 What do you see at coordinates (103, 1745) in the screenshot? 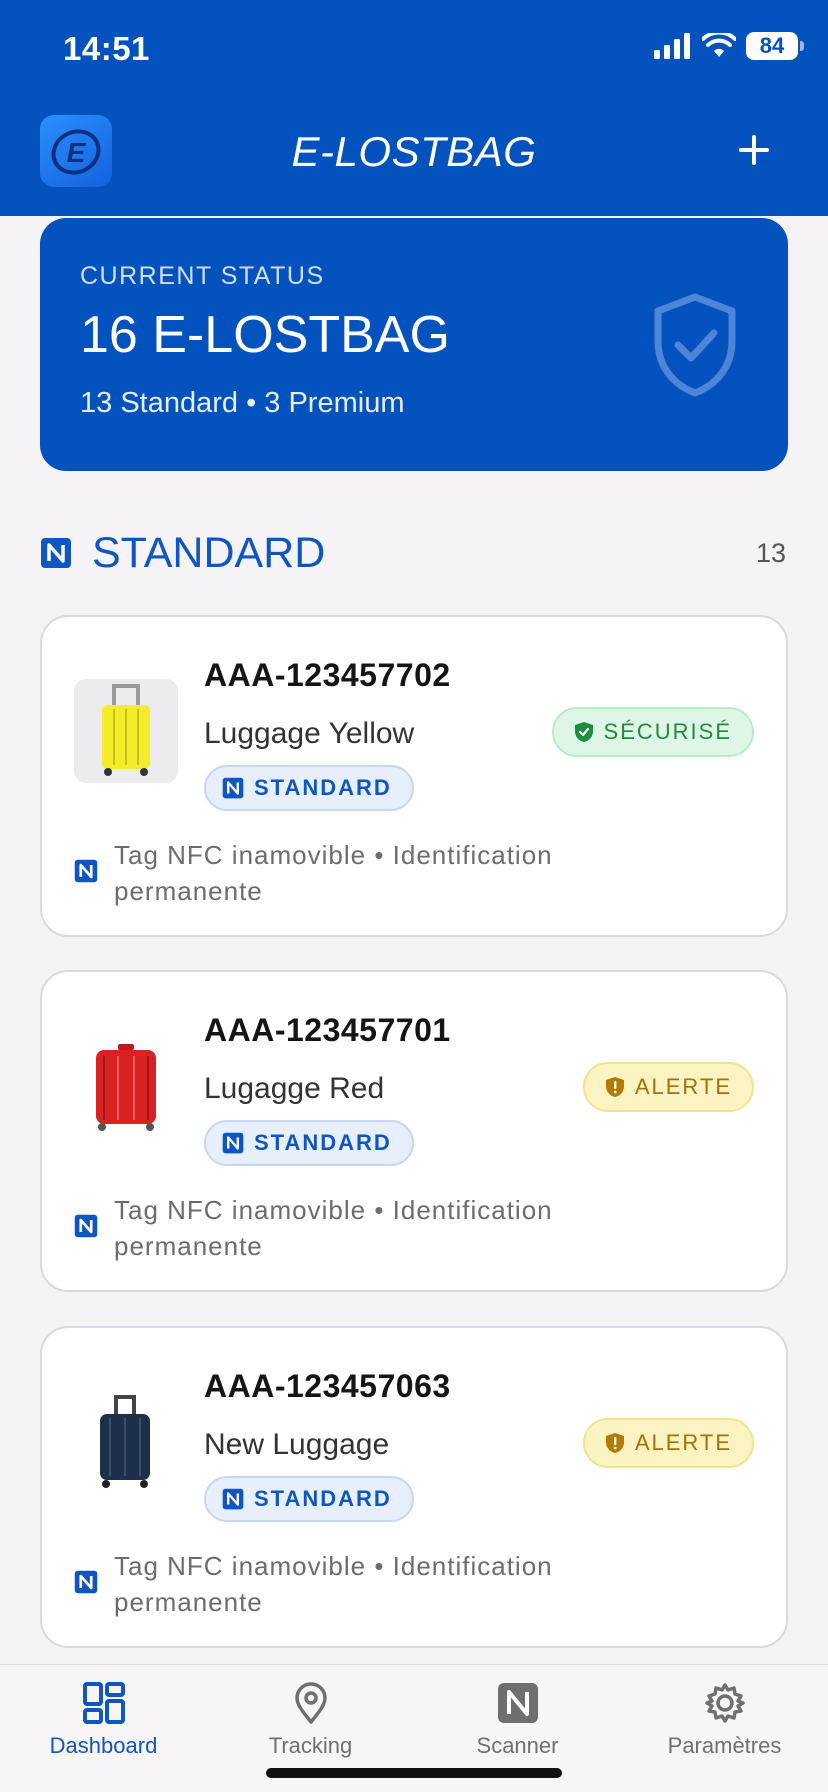
I see `nav-dashboard-label: Dashboard` at bounding box center [103, 1745].